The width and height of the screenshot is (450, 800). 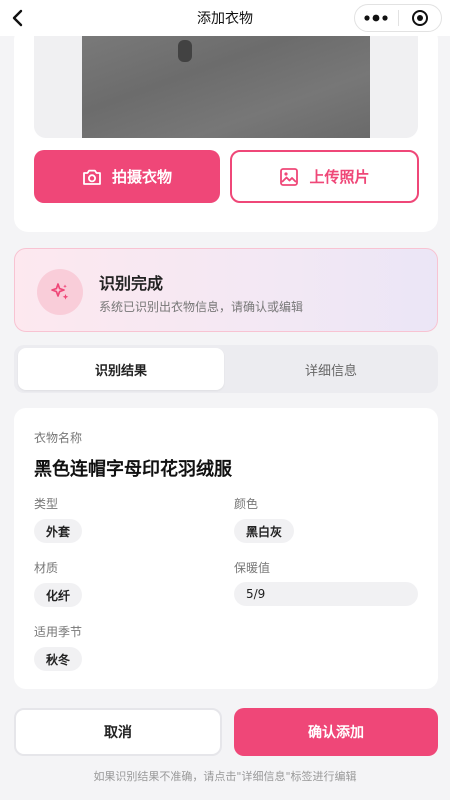 I want to click on tab-recognition-result: 识别结果, so click(x=121, y=369).